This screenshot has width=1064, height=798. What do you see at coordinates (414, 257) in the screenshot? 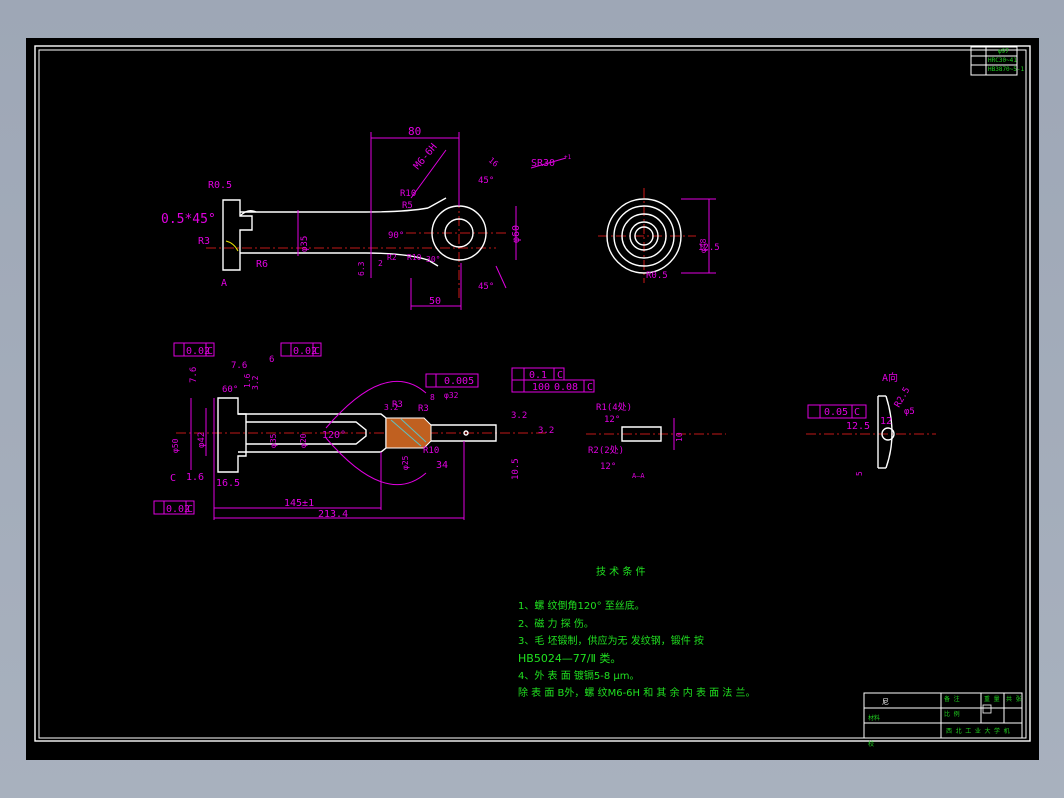
I see `dim-r10-b: R10` at bounding box center [414, 257].